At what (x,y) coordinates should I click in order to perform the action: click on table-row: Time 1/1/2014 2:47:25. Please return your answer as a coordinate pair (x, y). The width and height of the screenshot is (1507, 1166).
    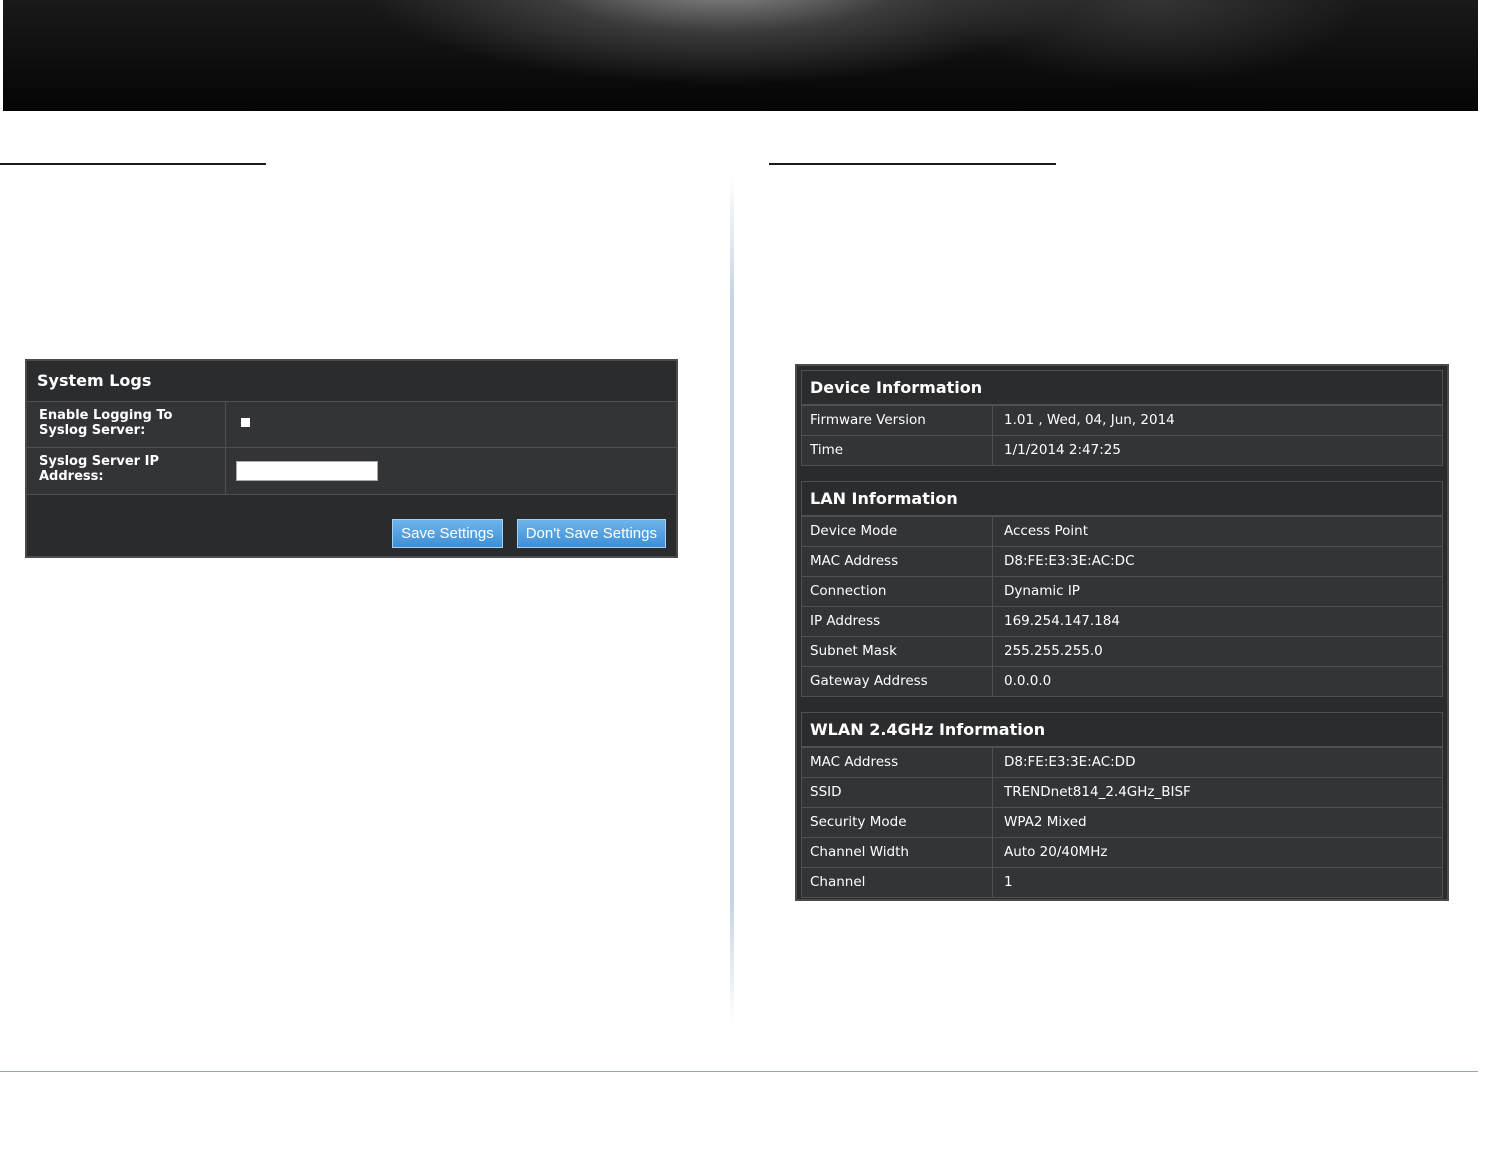
    Looking at the image, I should click on (1122, 450).